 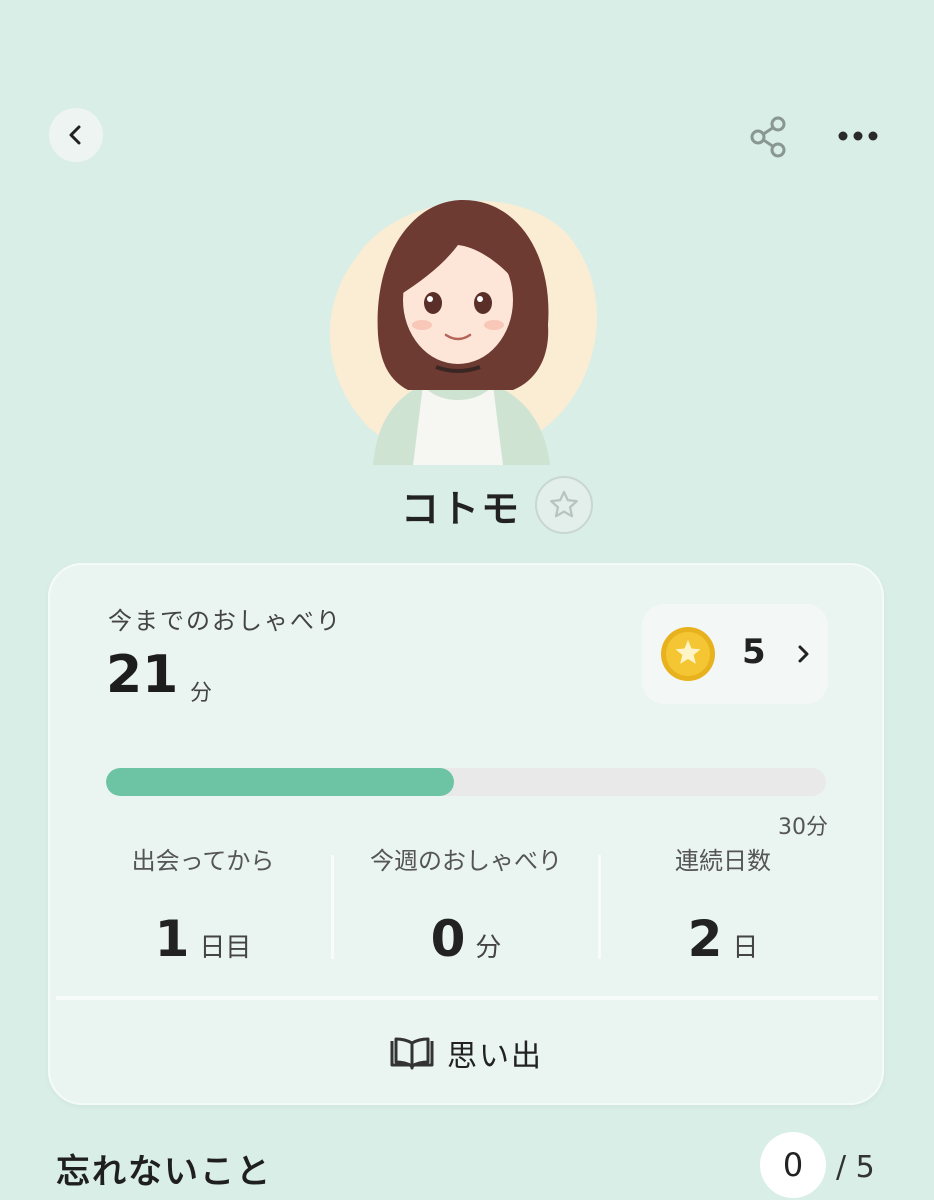 I want to click on open-book-icon, so click(x=412, y=1053).